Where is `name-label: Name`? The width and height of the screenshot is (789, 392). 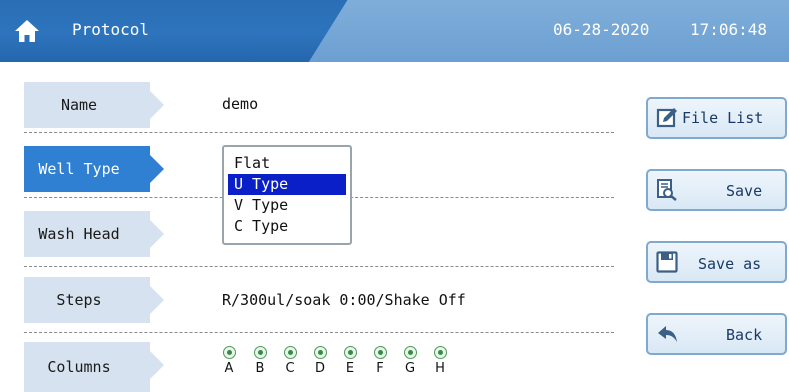
name-label: Name is located at coordinates (94, 105).